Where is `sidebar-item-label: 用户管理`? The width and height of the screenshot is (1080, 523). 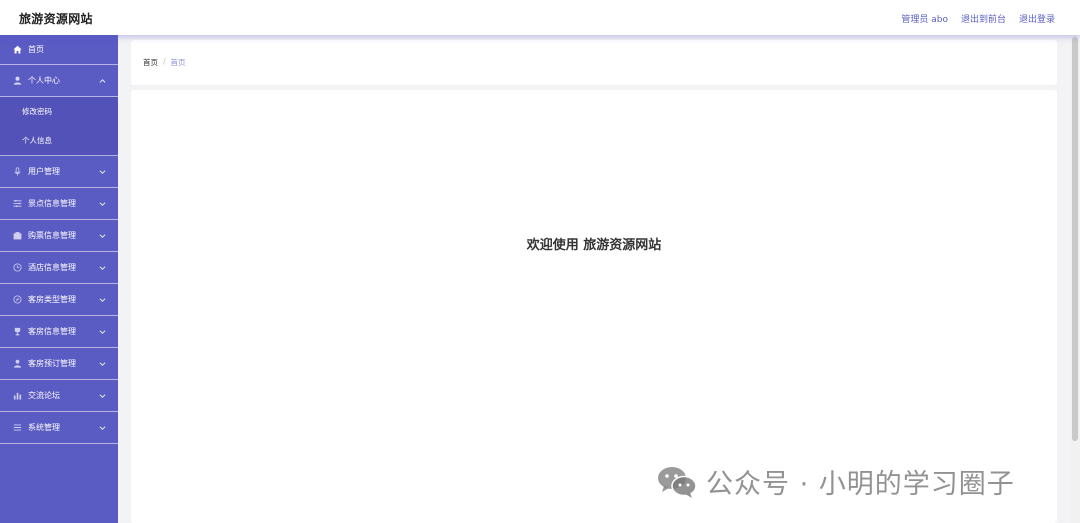
sidebar-item-label: 用户管理 is located at coordinates (44, 171).